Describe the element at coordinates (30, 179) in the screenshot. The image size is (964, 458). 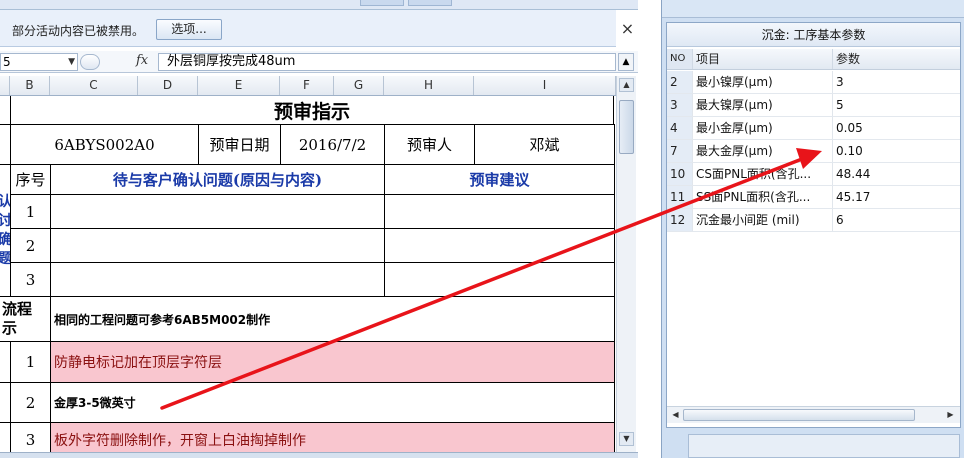
I see `header-no: 序号` at that location.